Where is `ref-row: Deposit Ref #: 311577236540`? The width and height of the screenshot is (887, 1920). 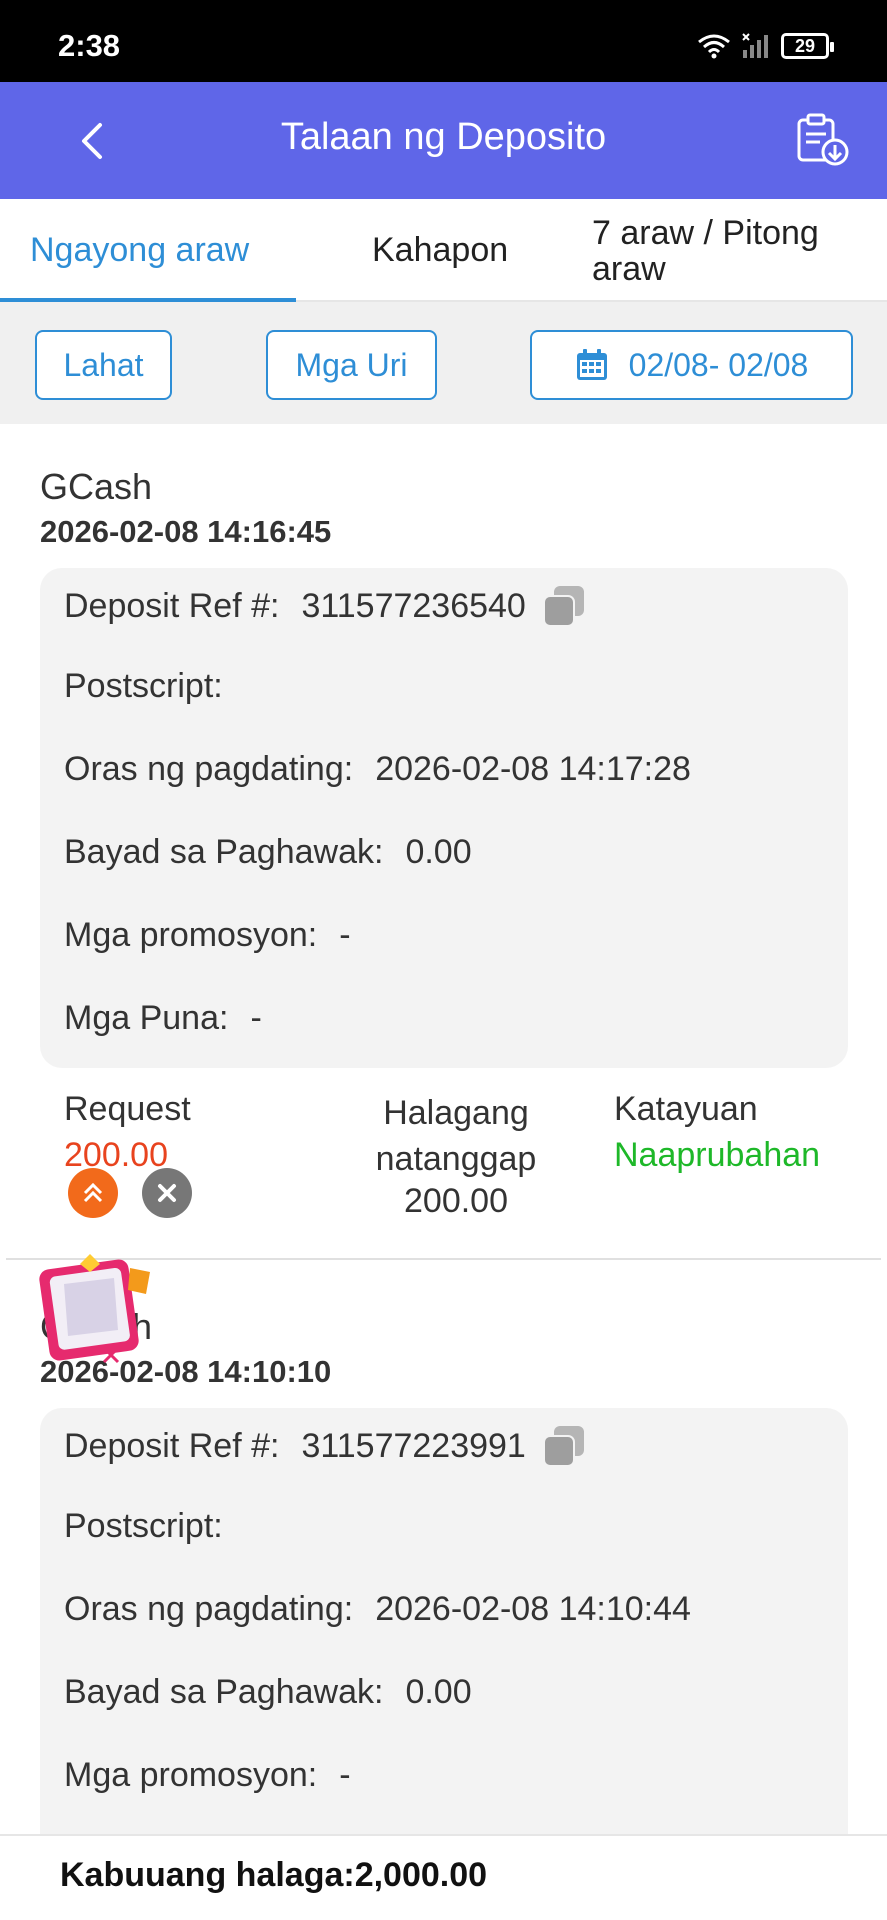 ref-row: Deposit Ref #: 311577236540 is located at coordinates (325, 606).